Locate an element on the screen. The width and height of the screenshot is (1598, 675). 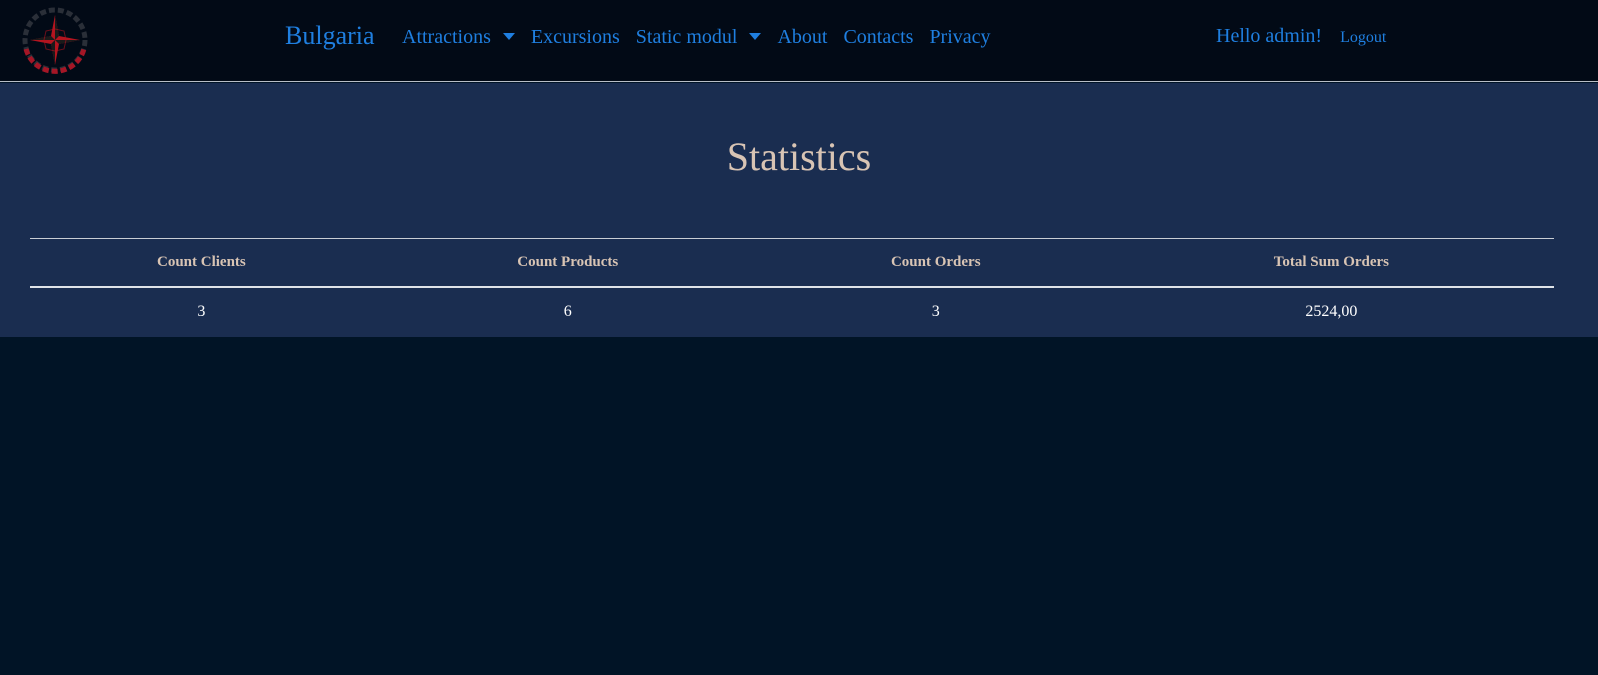
nav-excursions-link: Excursions is located at coordinates (575, 37).